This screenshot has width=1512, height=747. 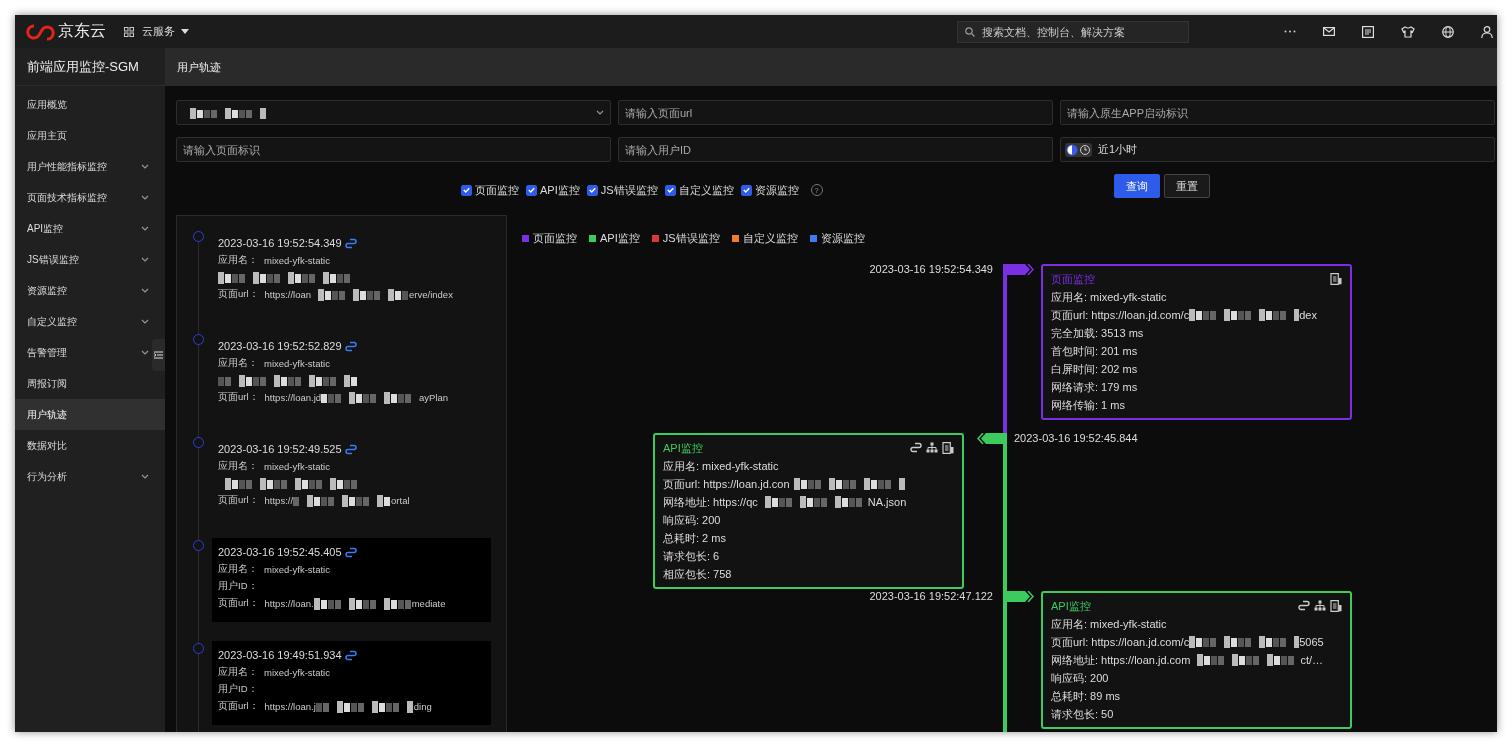 I want to click on search-field: 搜索文档、控制台、解决方案, so click(x=1073, y=31).